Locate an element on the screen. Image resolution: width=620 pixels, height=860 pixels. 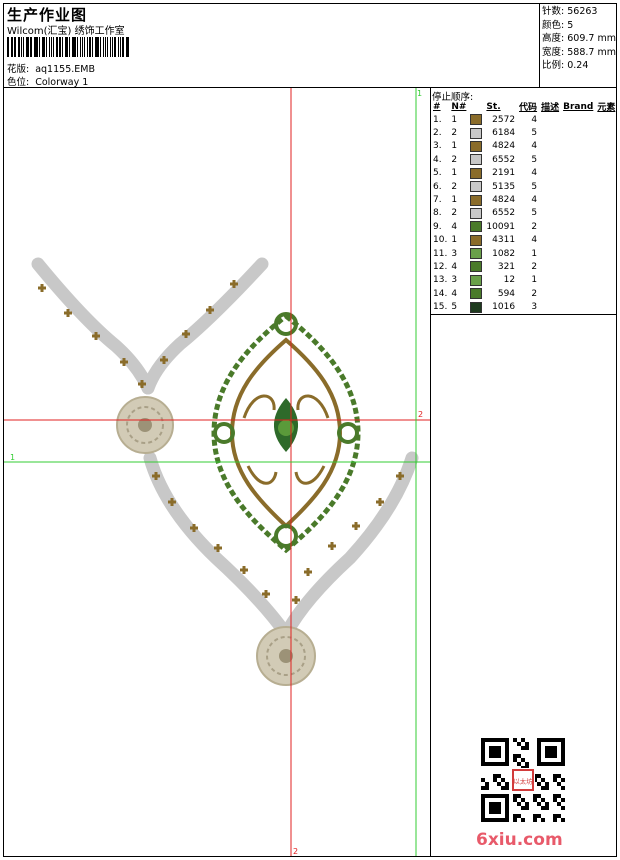
cell-st: 6552 is located at coordinates (504, 159).